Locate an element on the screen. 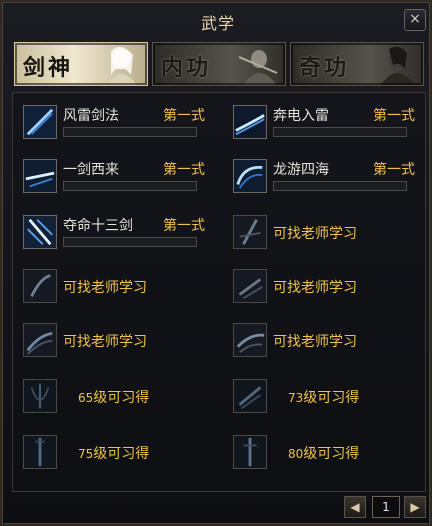 This screenshot has width=432, height=526. skill-slot: 65级可习得 is located at coordinates (123, 403).